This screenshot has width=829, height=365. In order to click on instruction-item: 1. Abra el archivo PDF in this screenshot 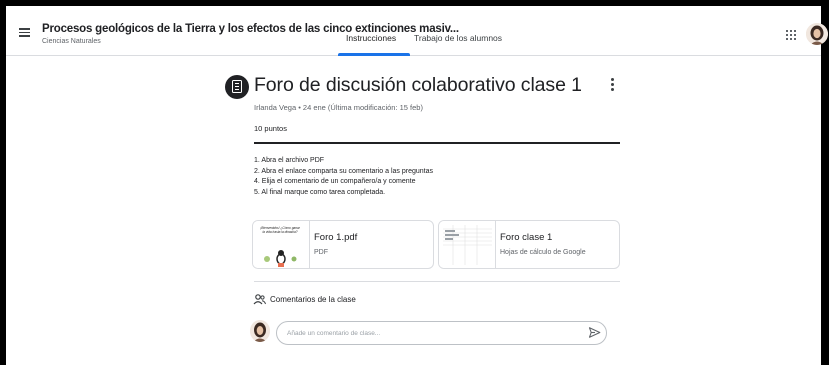, I will do `click(289, 160)`.